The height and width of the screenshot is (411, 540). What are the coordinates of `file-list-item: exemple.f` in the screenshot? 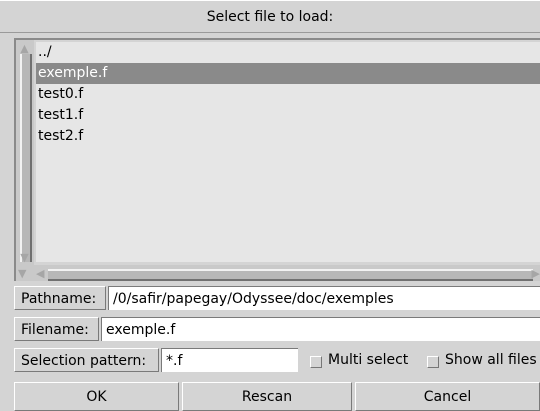 It's located at (288, 73).